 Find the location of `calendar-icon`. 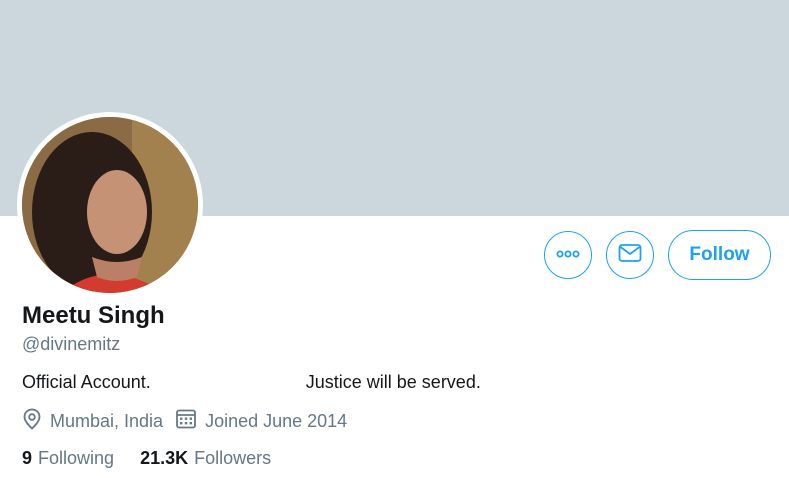

calendar-icon is located at coordinates (190, 421).